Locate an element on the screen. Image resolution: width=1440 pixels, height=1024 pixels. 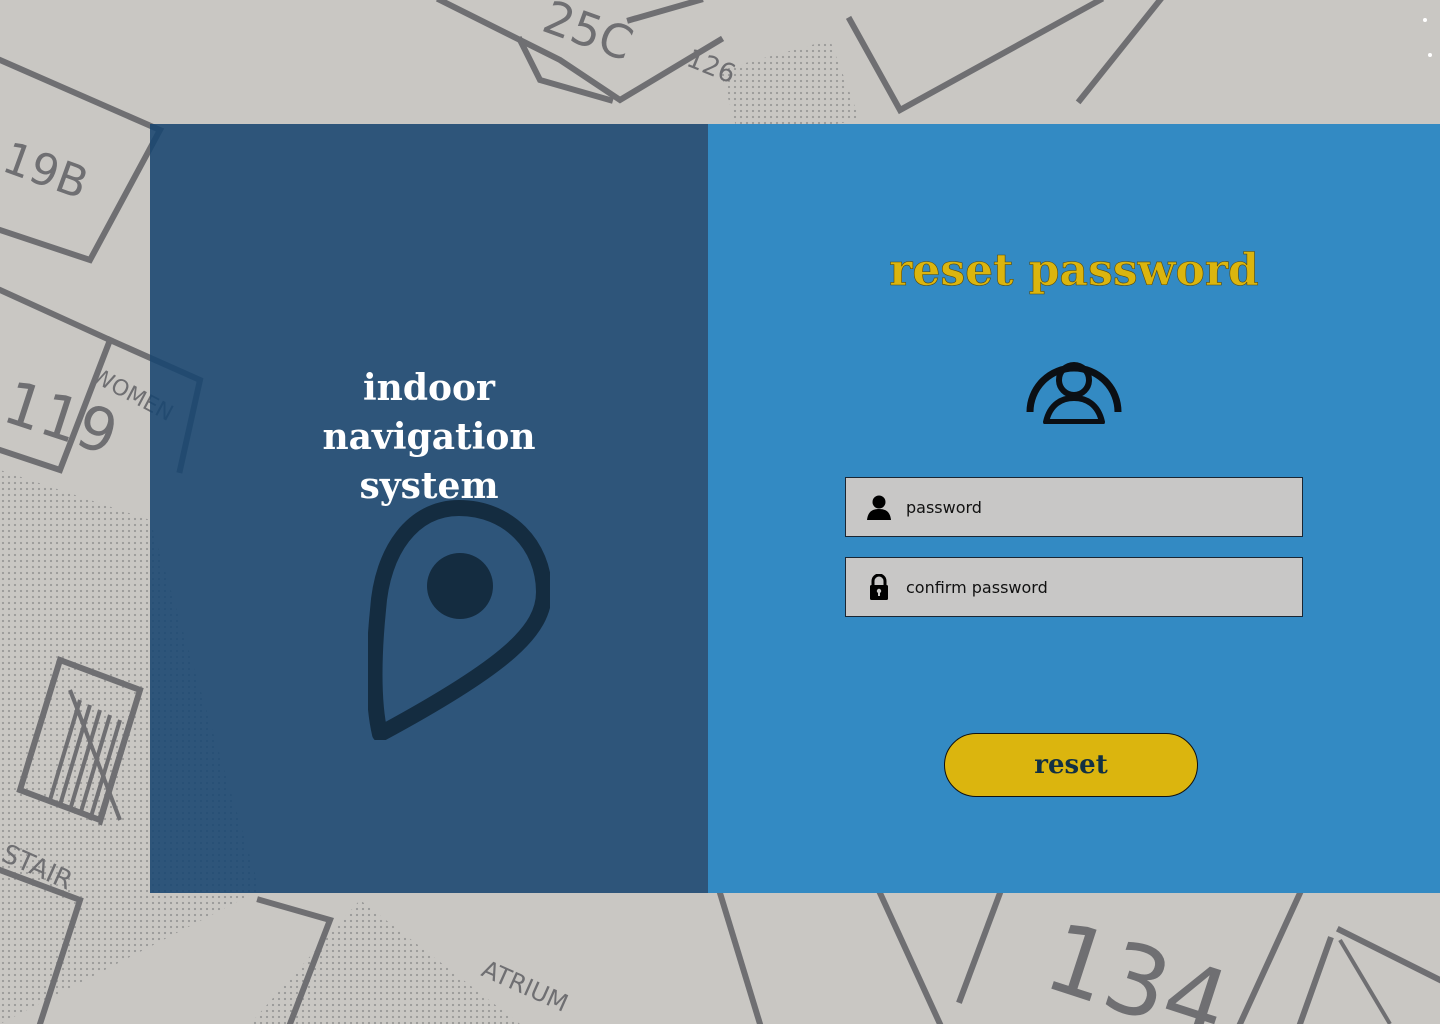
app-title: indoor navigation system is located at coordinates (429, 437).